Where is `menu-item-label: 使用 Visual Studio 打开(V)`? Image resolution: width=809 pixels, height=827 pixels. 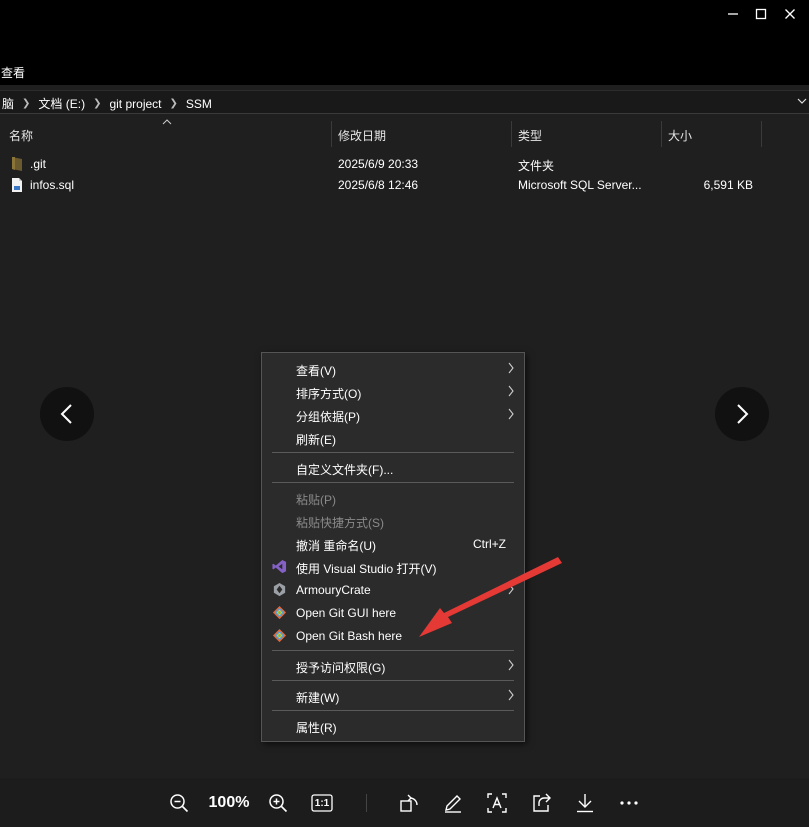 menu-item-label: 使用 Visual Studio 打开(V) is located at coordinates (366, 569).